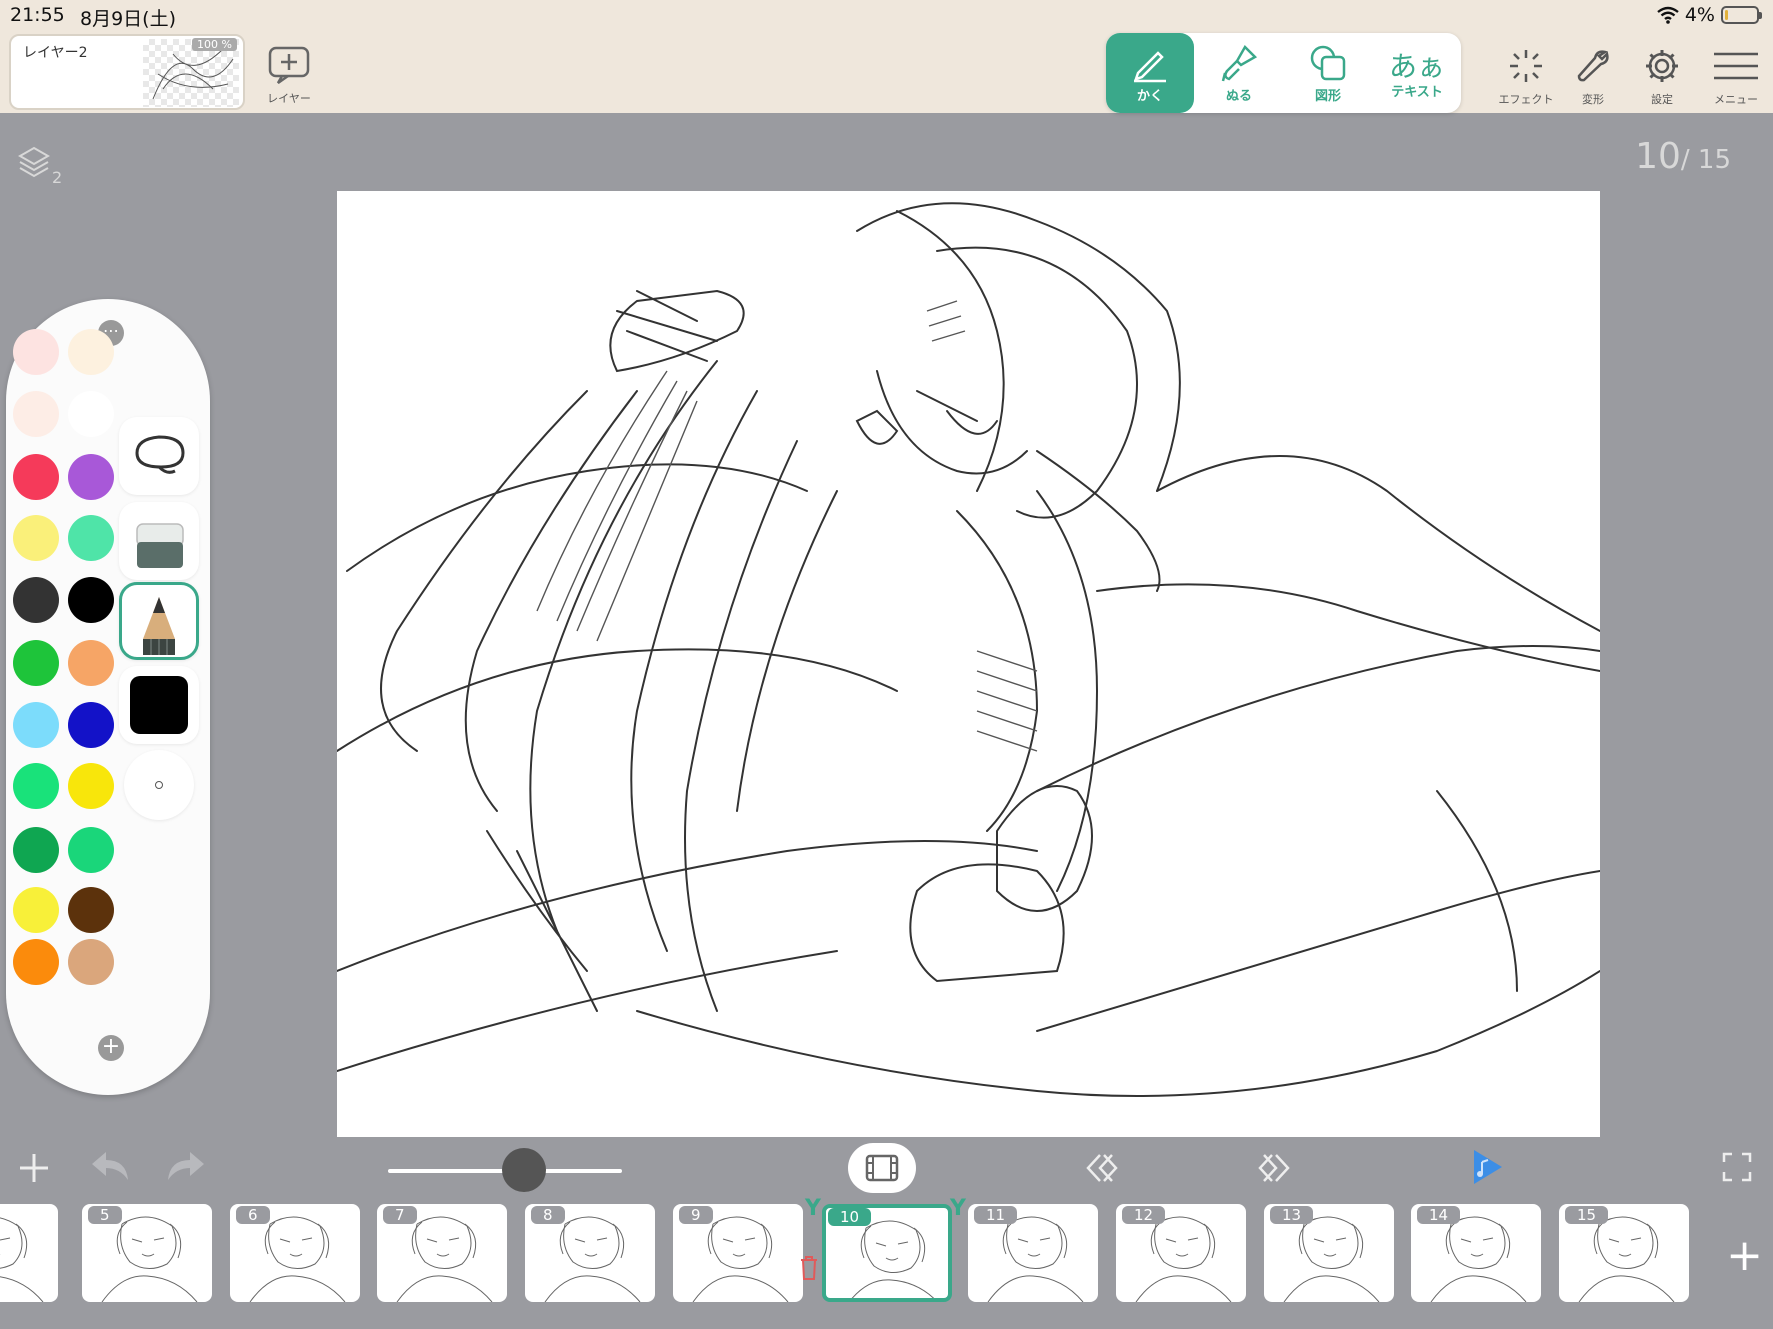 This screenshot has width=1773, height=1329. What do you see at coordinates (1593, 99) in the screenshot?
I see `transform-label: 変形` at bounding box center [1593, 99].